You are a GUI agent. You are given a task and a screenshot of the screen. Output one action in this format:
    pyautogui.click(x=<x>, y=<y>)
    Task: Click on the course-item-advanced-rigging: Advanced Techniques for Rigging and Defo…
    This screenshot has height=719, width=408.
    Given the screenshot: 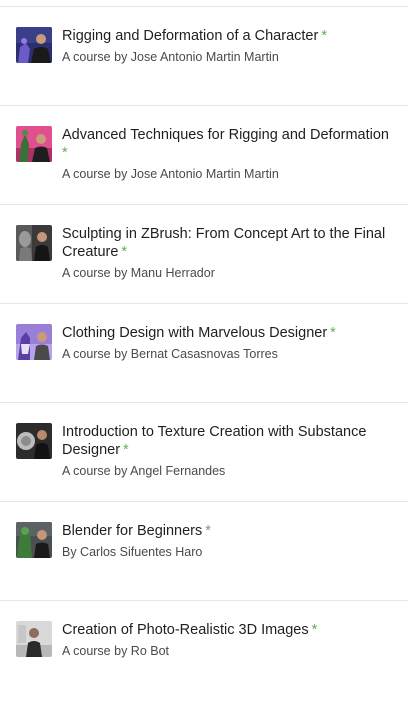 What is the action you would take?
    pyautogui.click(x=204, y=175)
    